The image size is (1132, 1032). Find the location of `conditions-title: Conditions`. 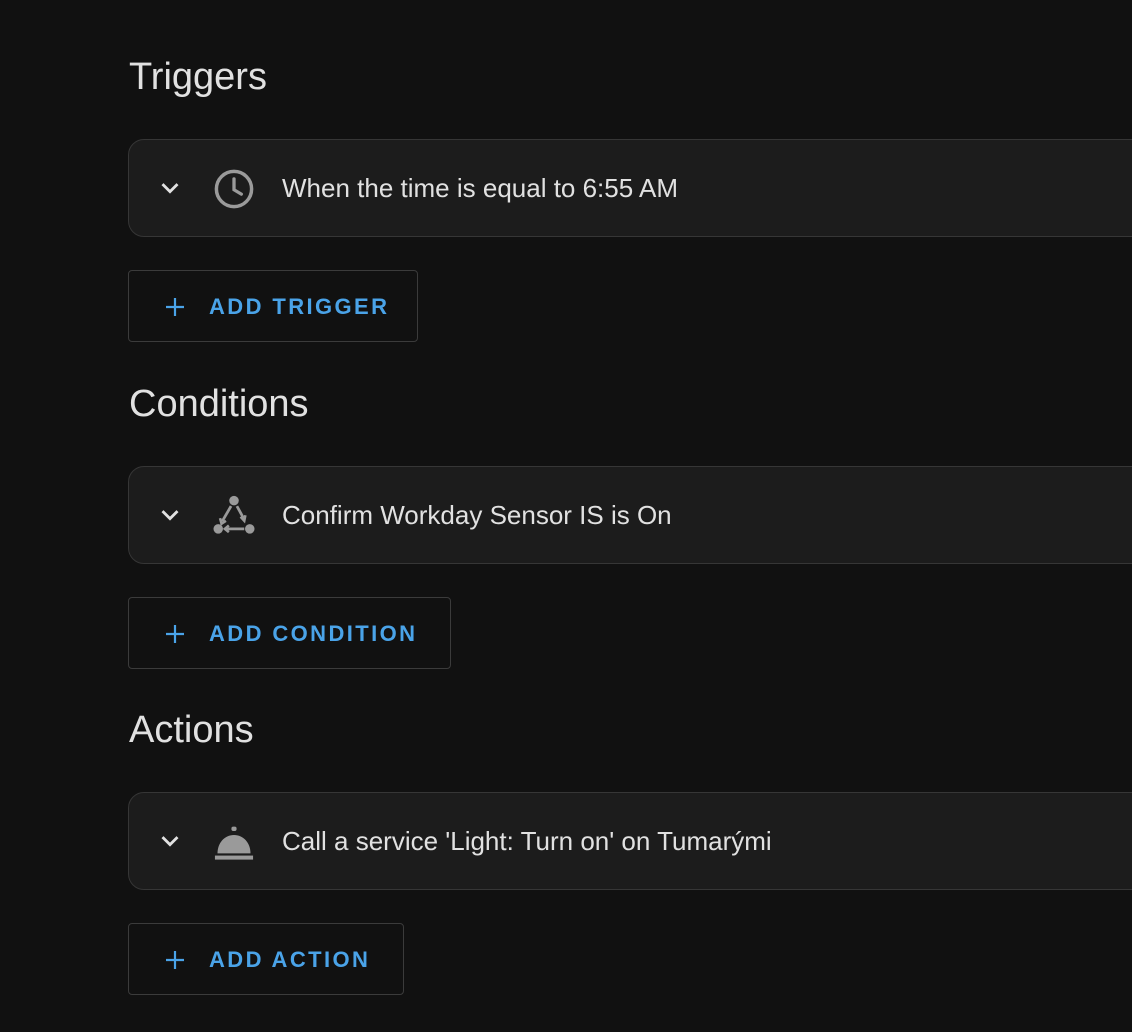

conditions-title: Conditions is located at coordinates (219, 404).